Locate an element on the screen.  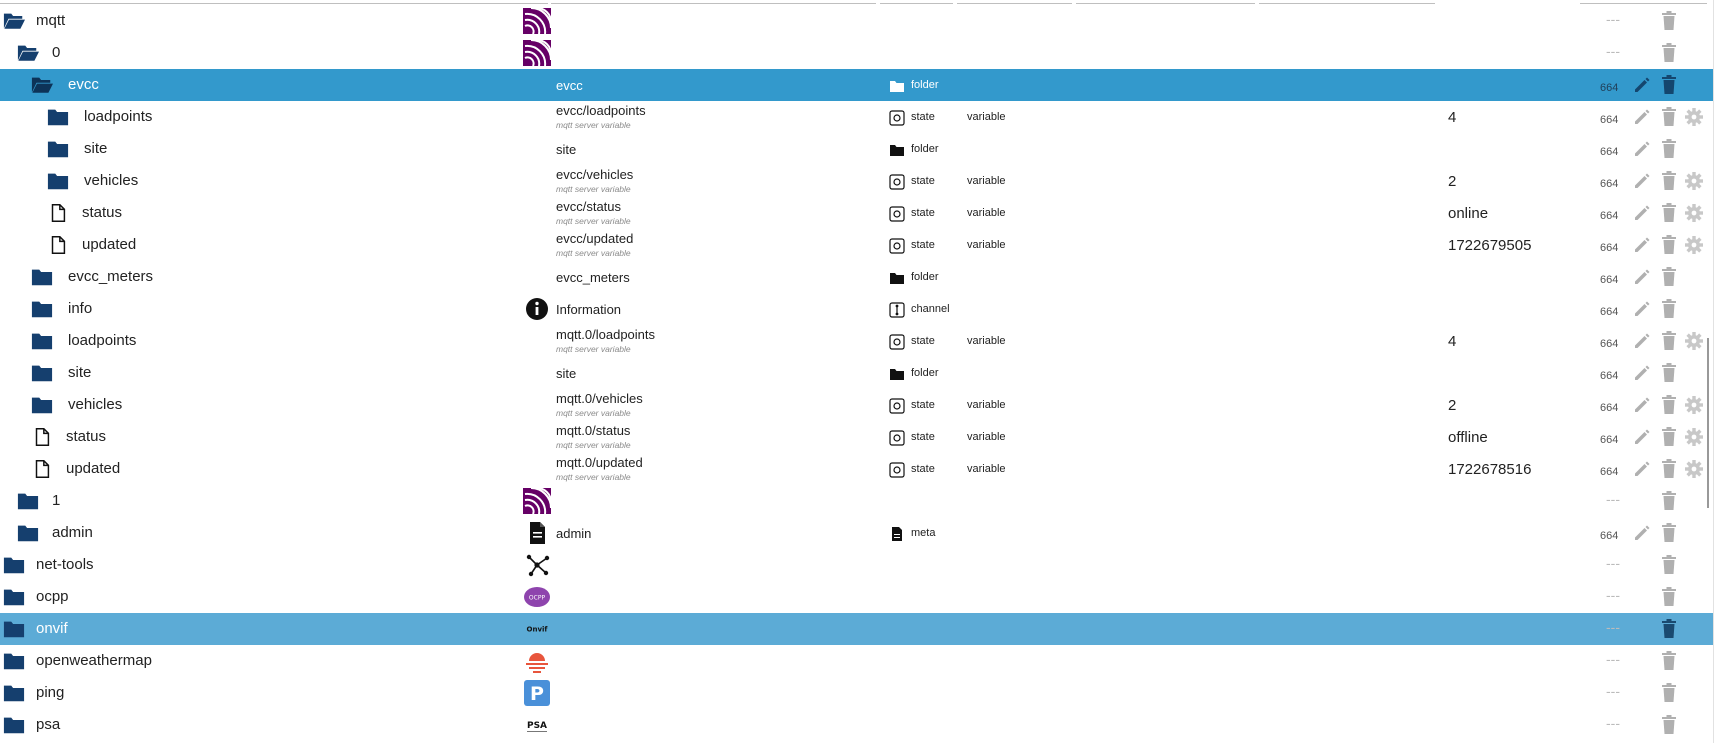
vertical-scrollbar is located at coordinates (1708, 423).